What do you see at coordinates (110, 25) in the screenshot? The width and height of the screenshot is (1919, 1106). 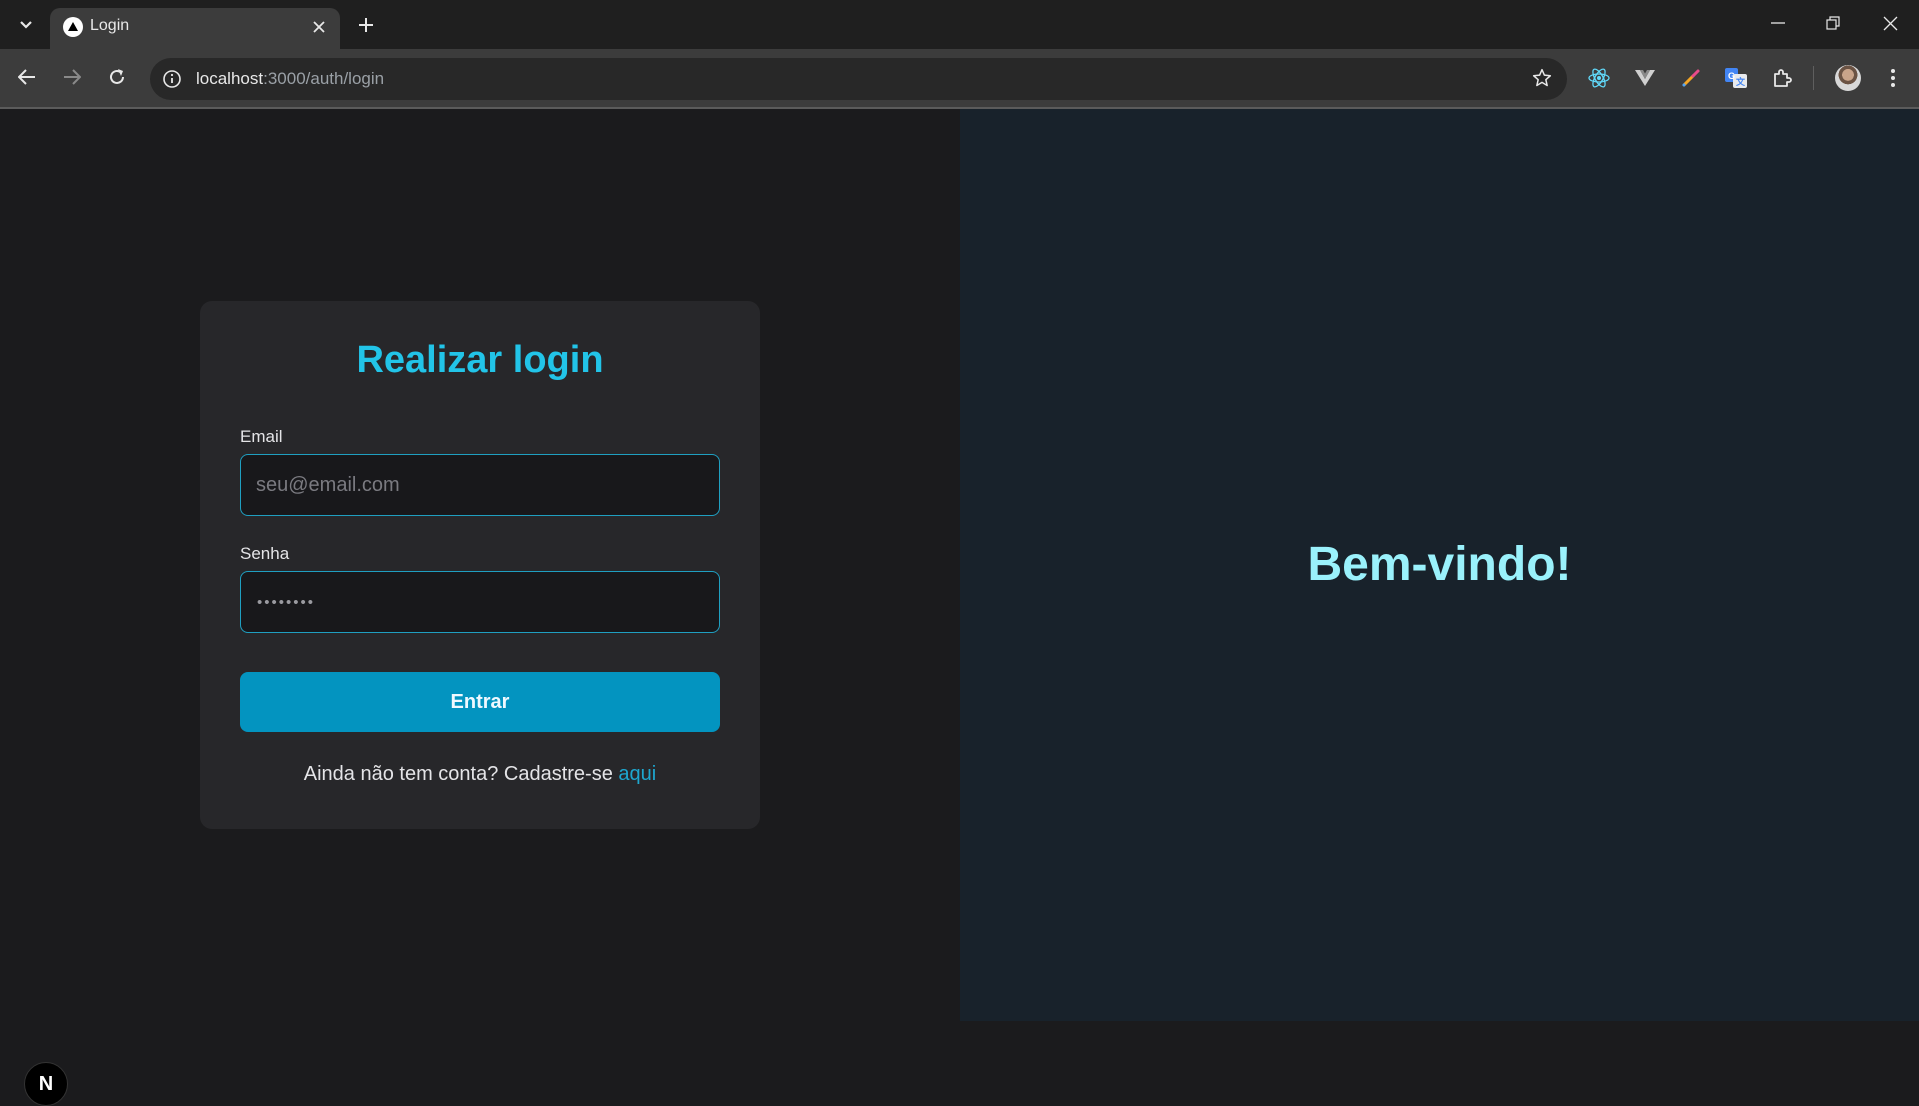 I see `tab-title: Login` at bounding box center [110, 25].